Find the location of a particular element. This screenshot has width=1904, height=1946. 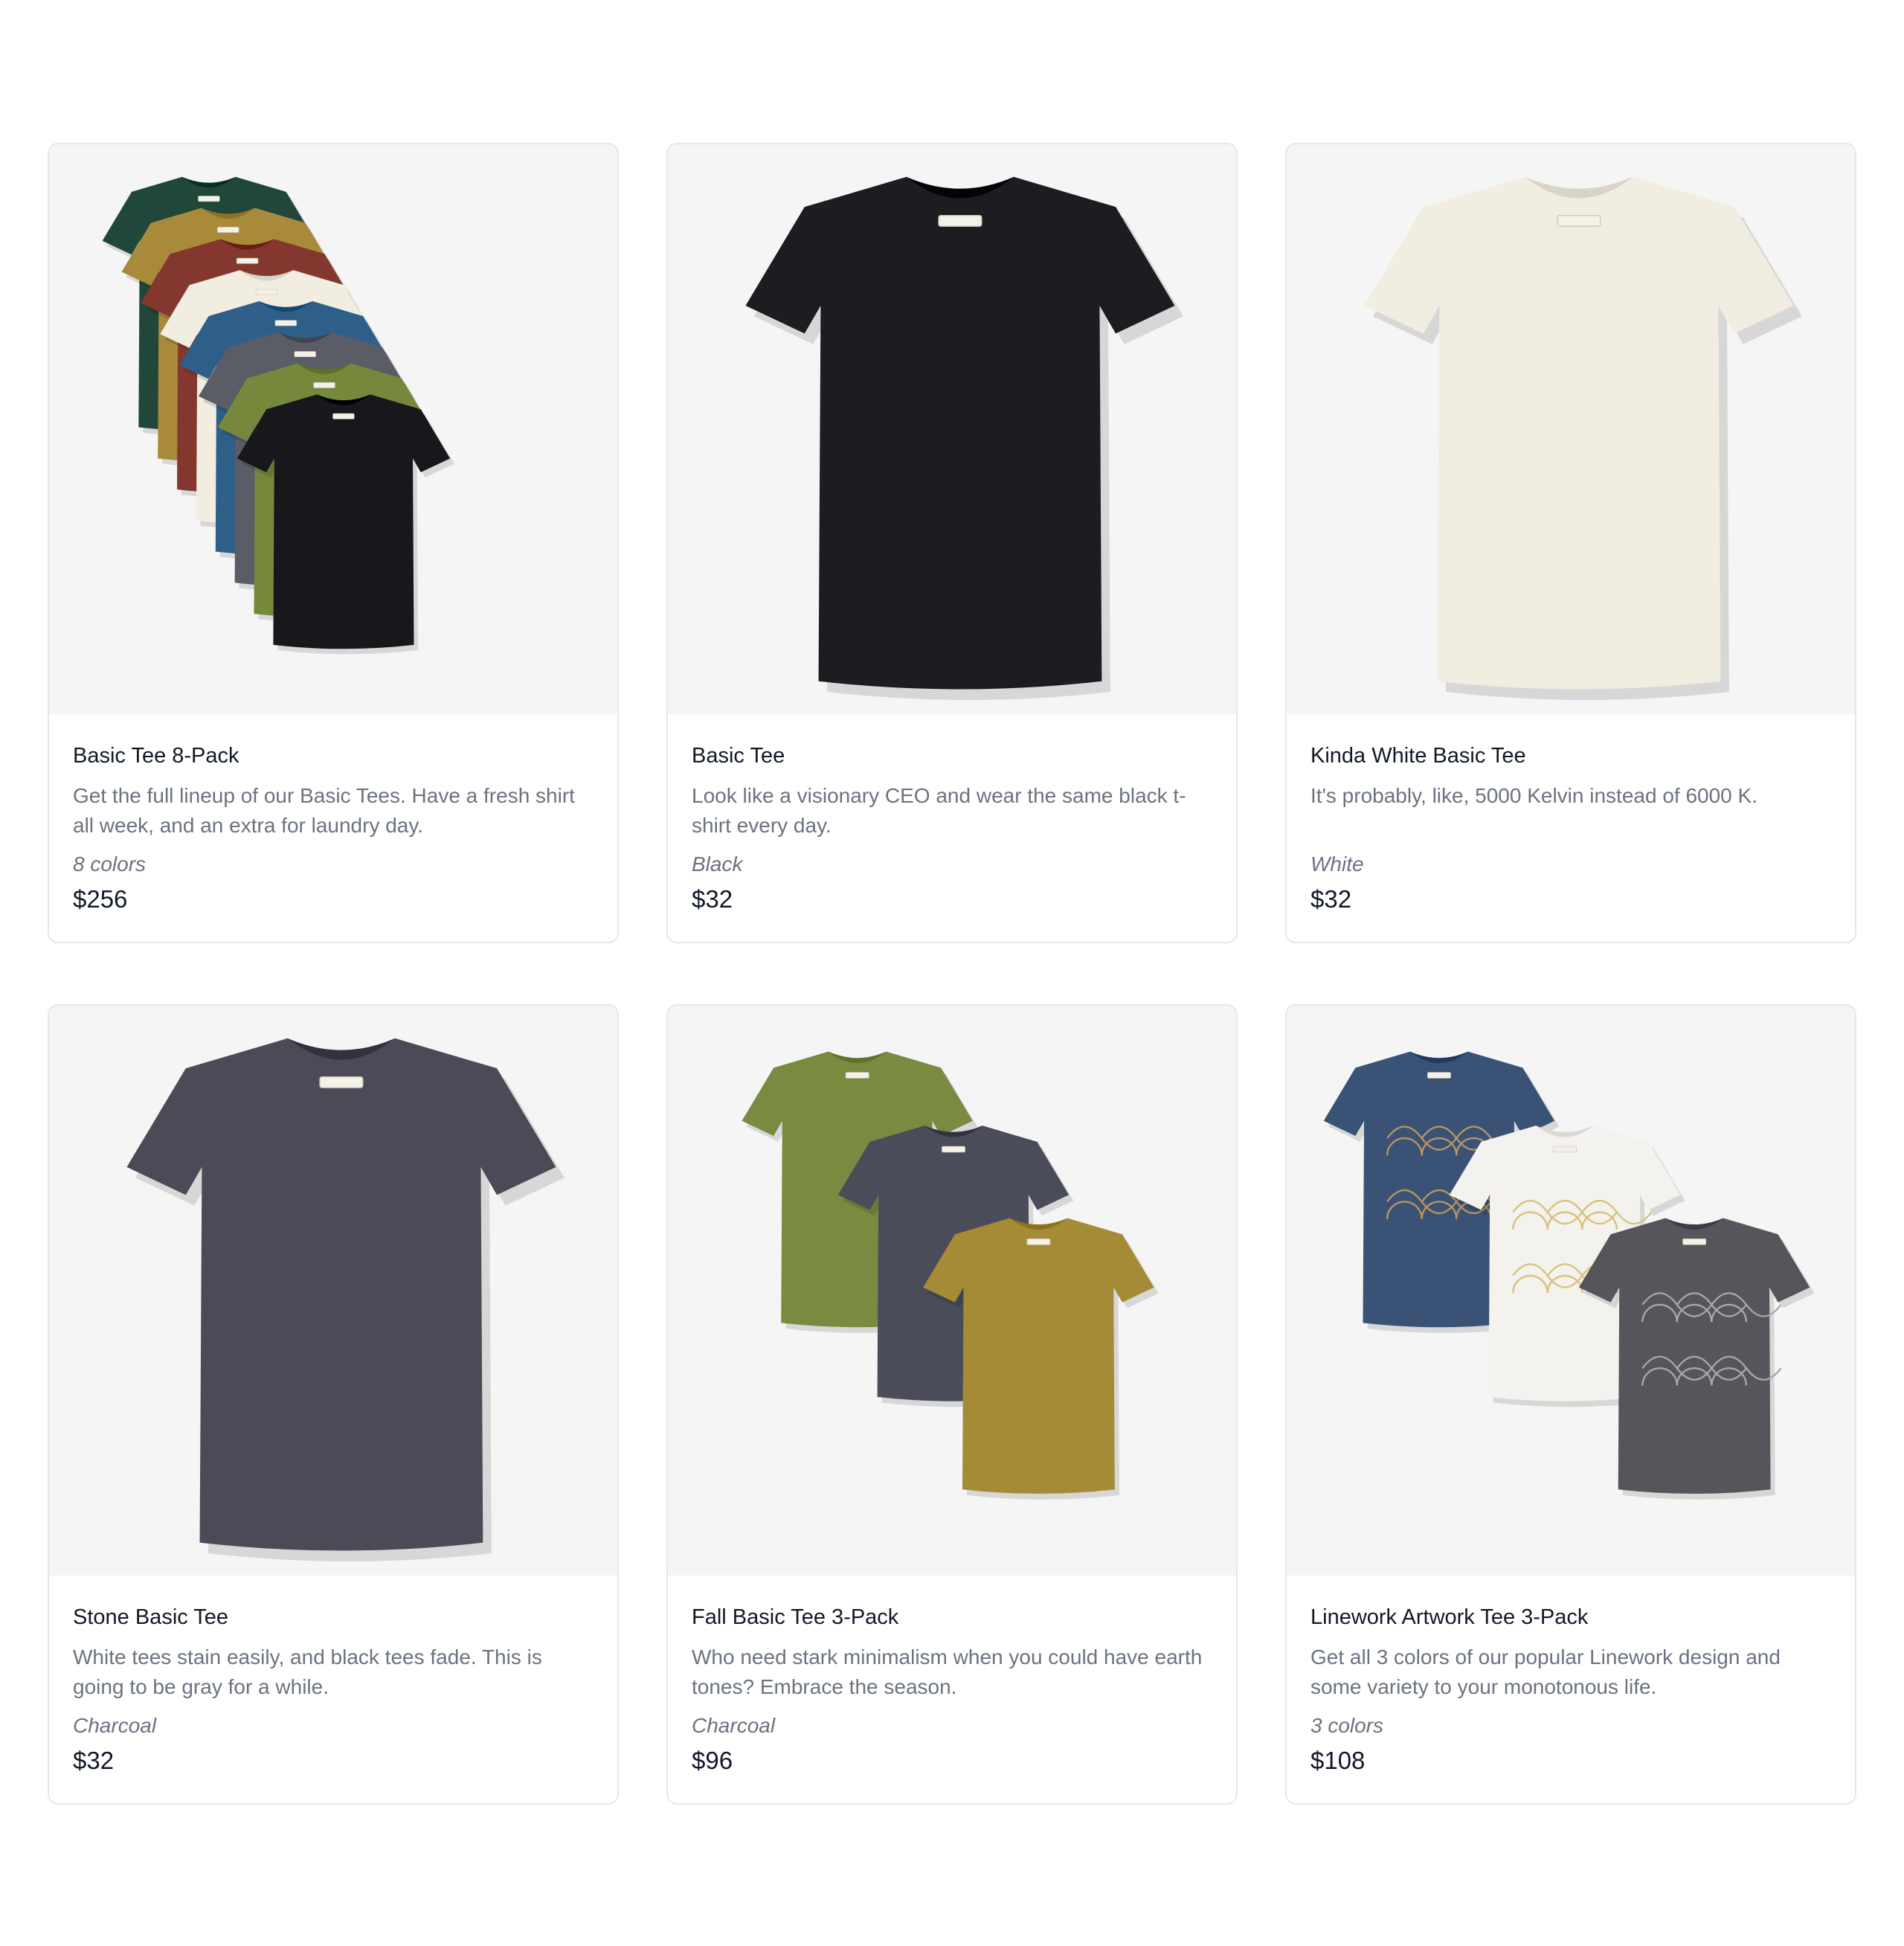

product-price: $108 is located at coordinates (1338, 1760).